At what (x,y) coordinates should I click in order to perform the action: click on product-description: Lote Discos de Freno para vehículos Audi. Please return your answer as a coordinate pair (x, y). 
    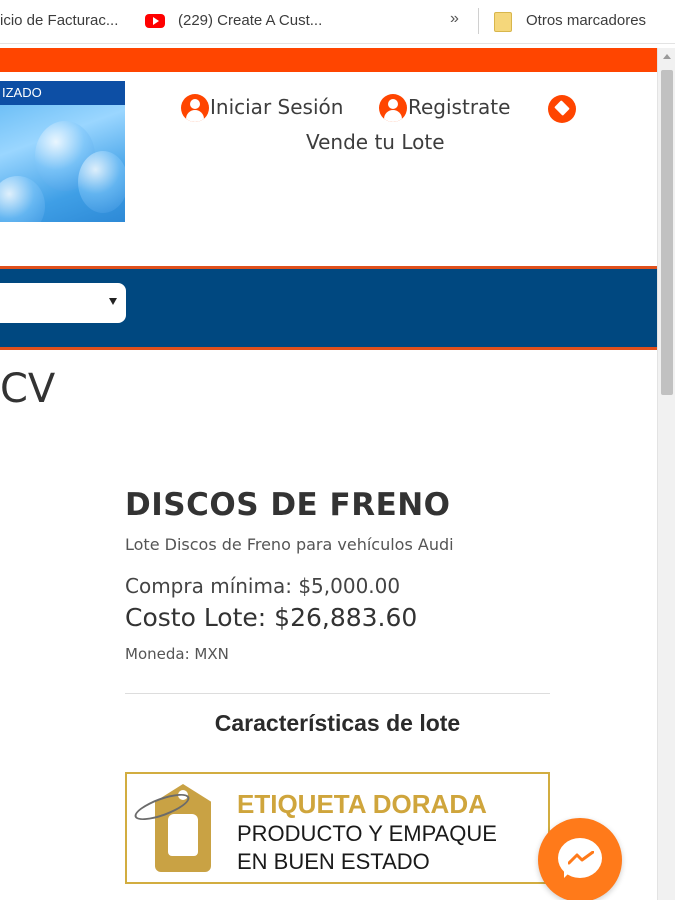
    Looking at the image, I should click on (289, 544).